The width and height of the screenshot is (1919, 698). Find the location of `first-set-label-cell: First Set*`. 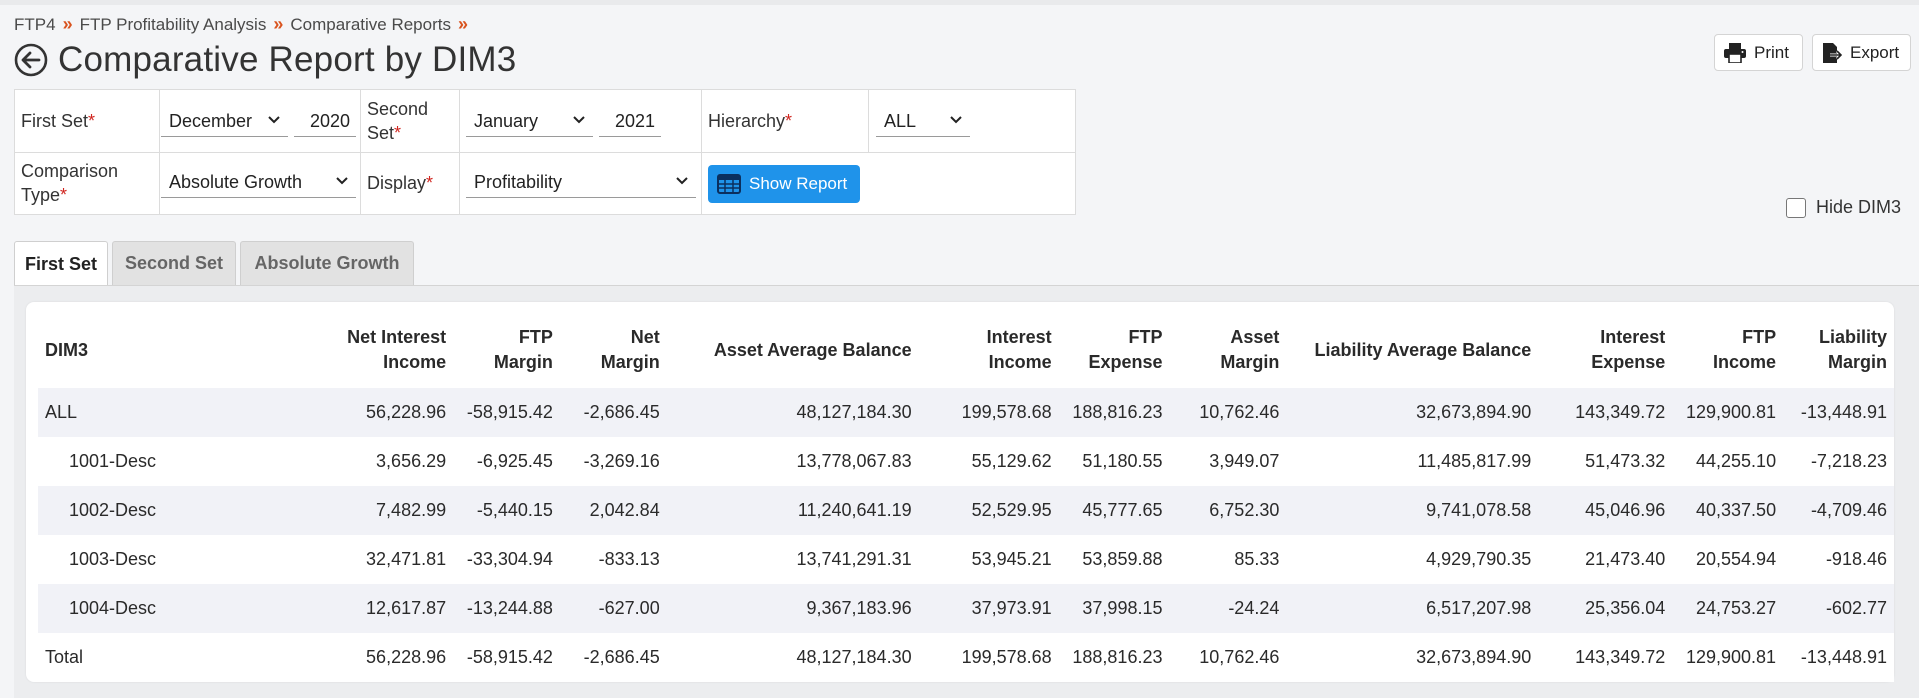

first-set-label-cell: First Set* is located at coordinates (87, 121).